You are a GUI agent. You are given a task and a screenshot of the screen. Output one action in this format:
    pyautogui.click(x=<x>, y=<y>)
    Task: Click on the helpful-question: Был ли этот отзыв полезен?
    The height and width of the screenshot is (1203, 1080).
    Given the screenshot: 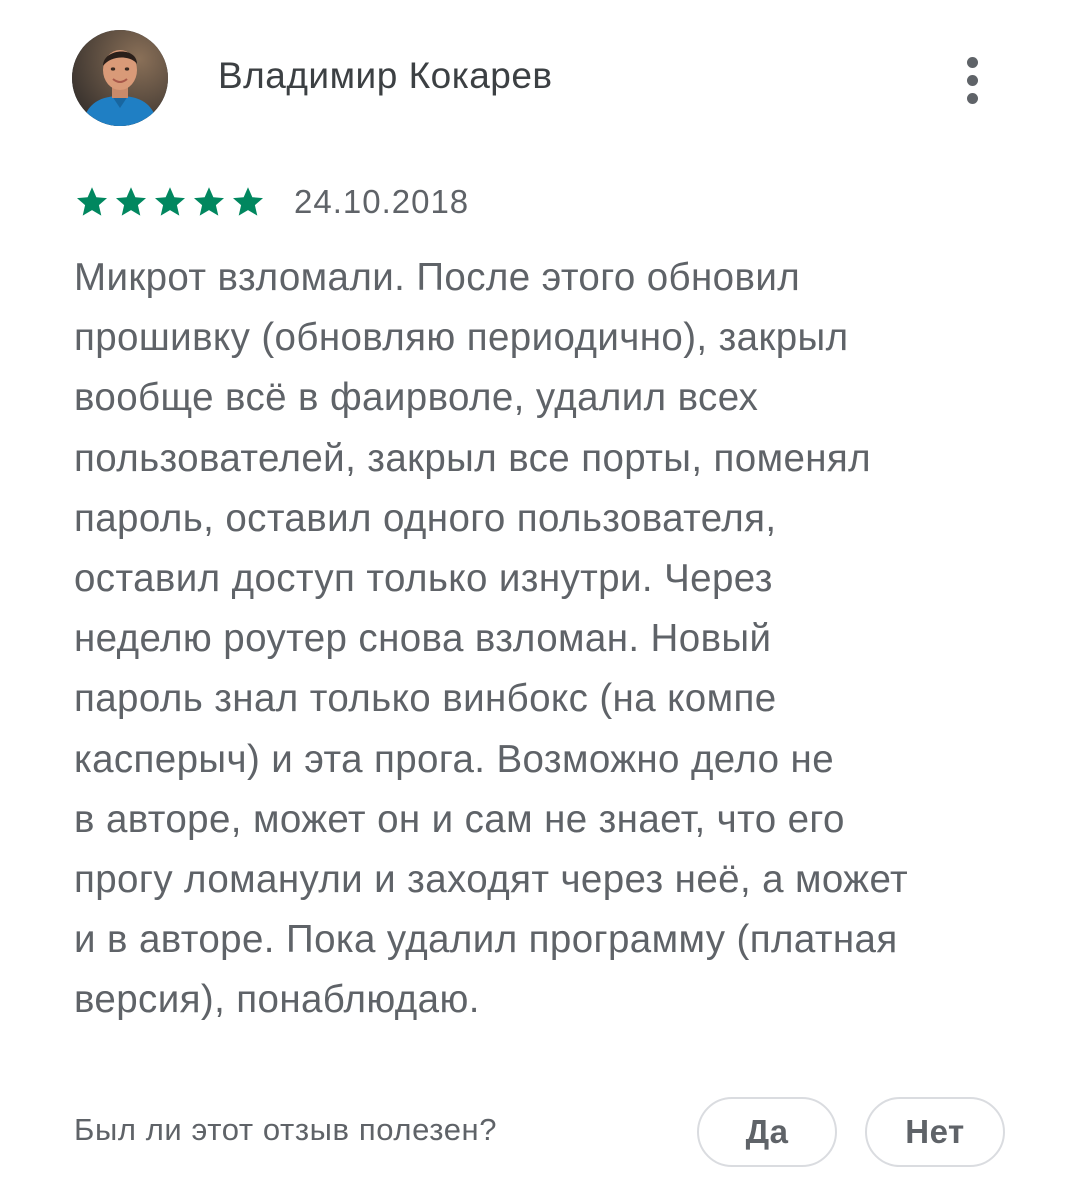 What is the action you would take?
    pyautogui.click(x=286, y=1129)
    